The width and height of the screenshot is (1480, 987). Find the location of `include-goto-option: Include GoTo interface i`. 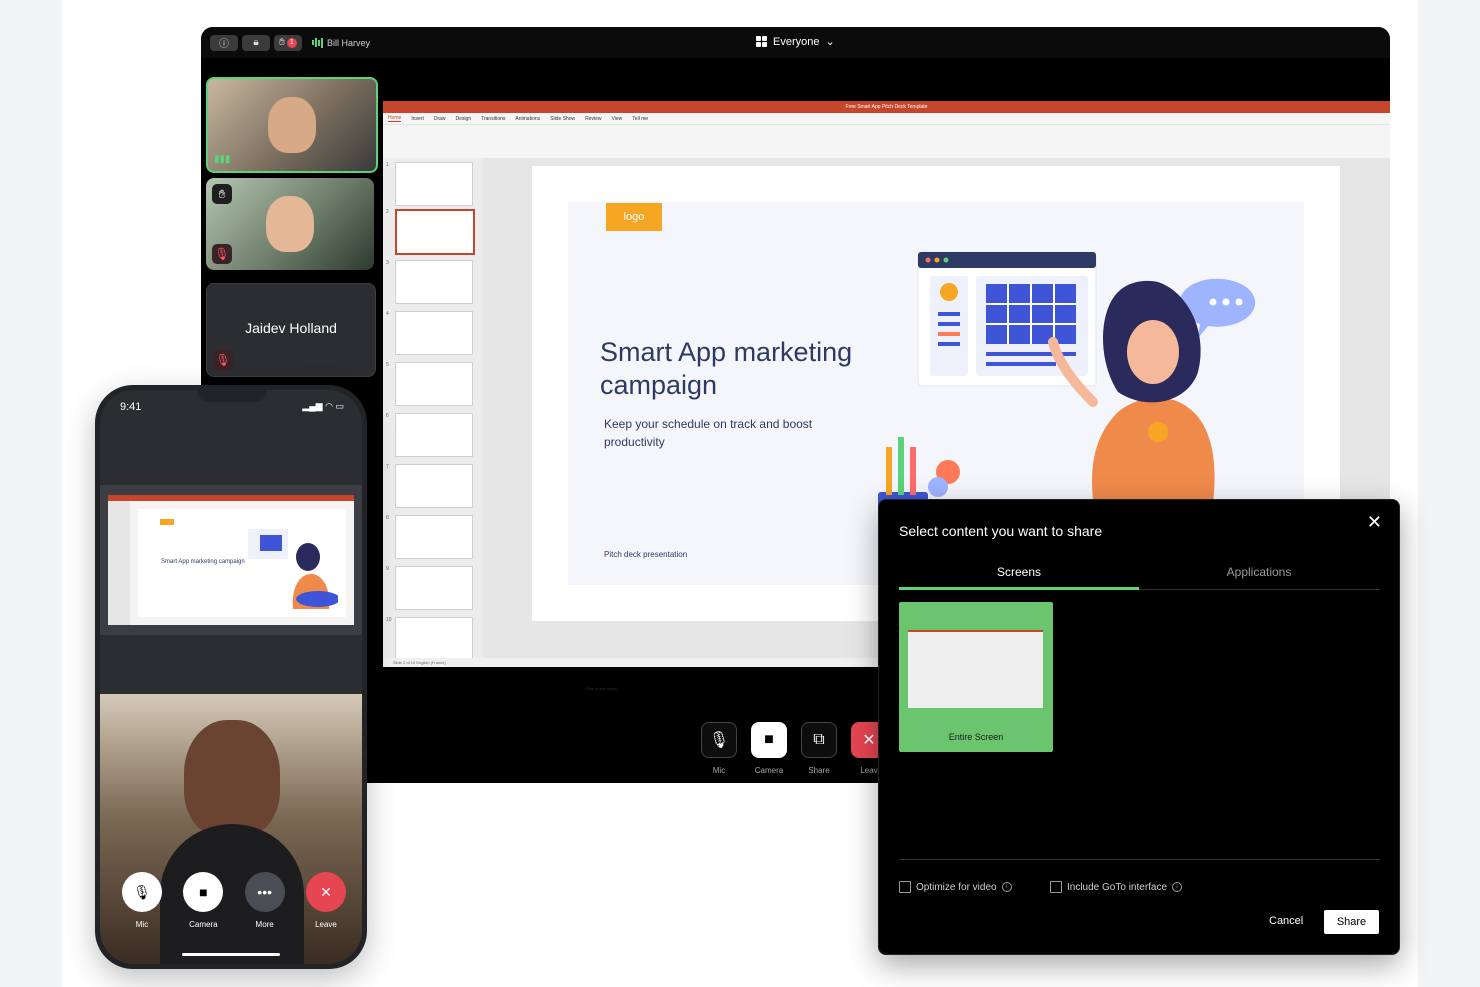

include-goto-option: Include GoTo interface i is located at coordinates (1116, 887).